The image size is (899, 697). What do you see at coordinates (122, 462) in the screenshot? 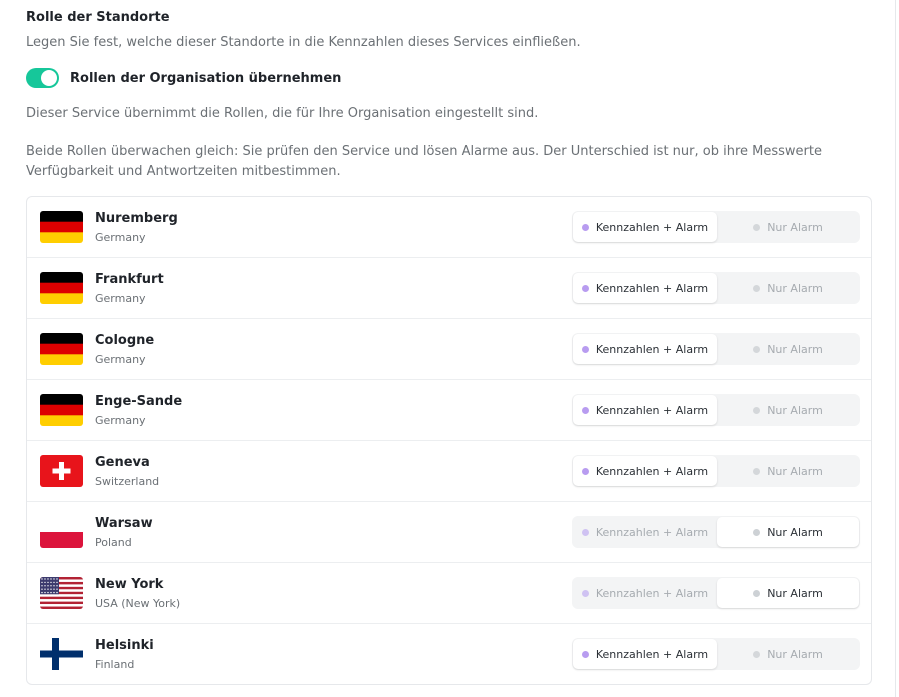
I see `location-city: Geneva` at bounding box center [122, 462].